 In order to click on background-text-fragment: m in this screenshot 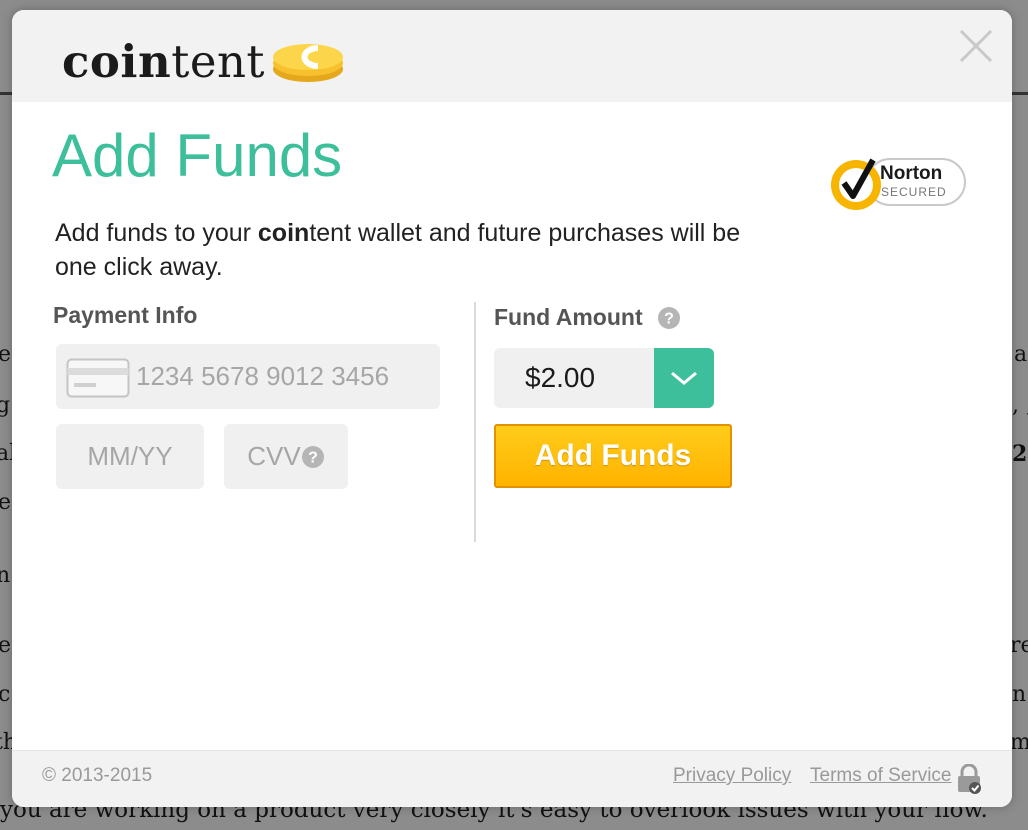, I will do `click(1019, 742)`.